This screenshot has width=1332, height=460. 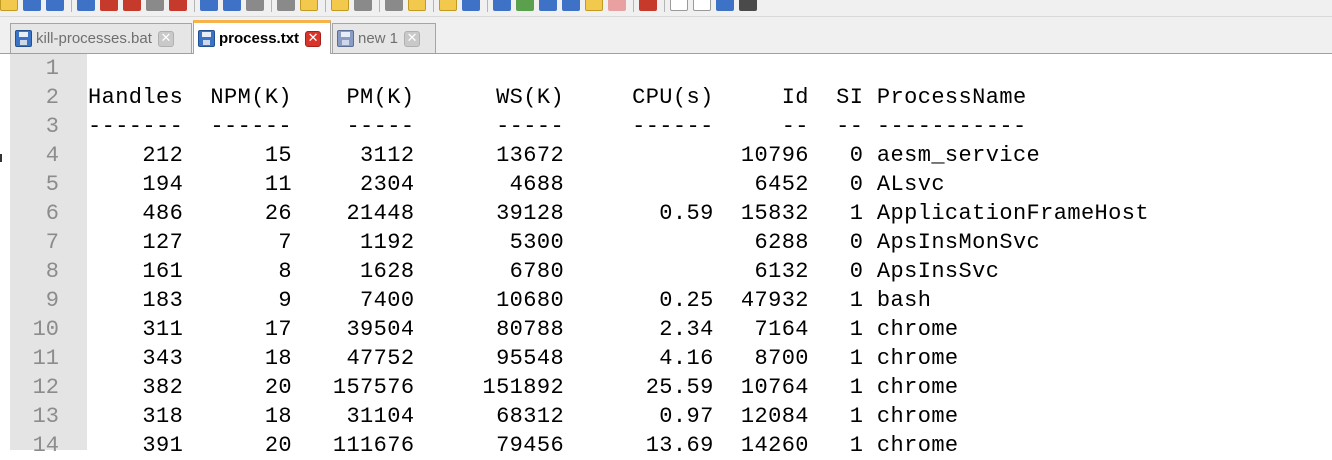 What do you see at coordinates (45, 445) in the screenshot?
I see `line-number: 14` at bounding box center [45, 445].